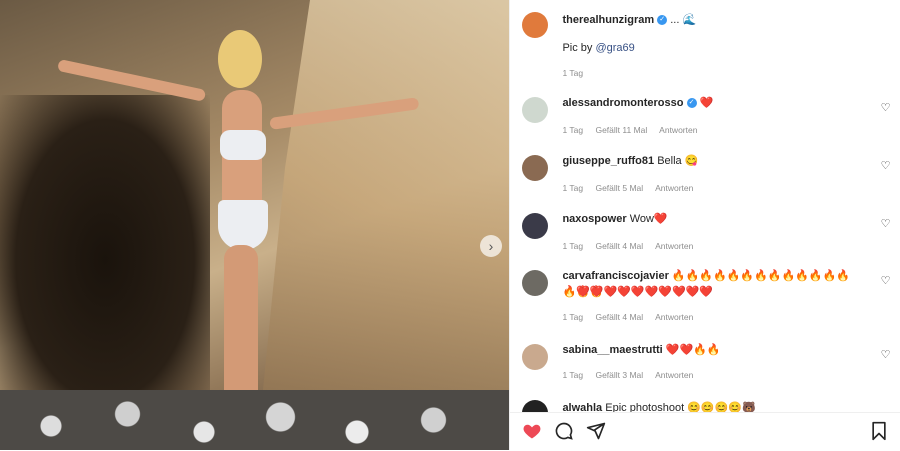 The image size is (900, 451). Describe the element at coordinates (255, 420) in the screenshot. I see `pebbles` at that location.